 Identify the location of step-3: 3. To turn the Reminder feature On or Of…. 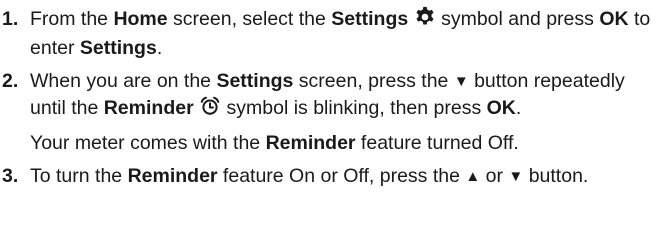
(329, 176).